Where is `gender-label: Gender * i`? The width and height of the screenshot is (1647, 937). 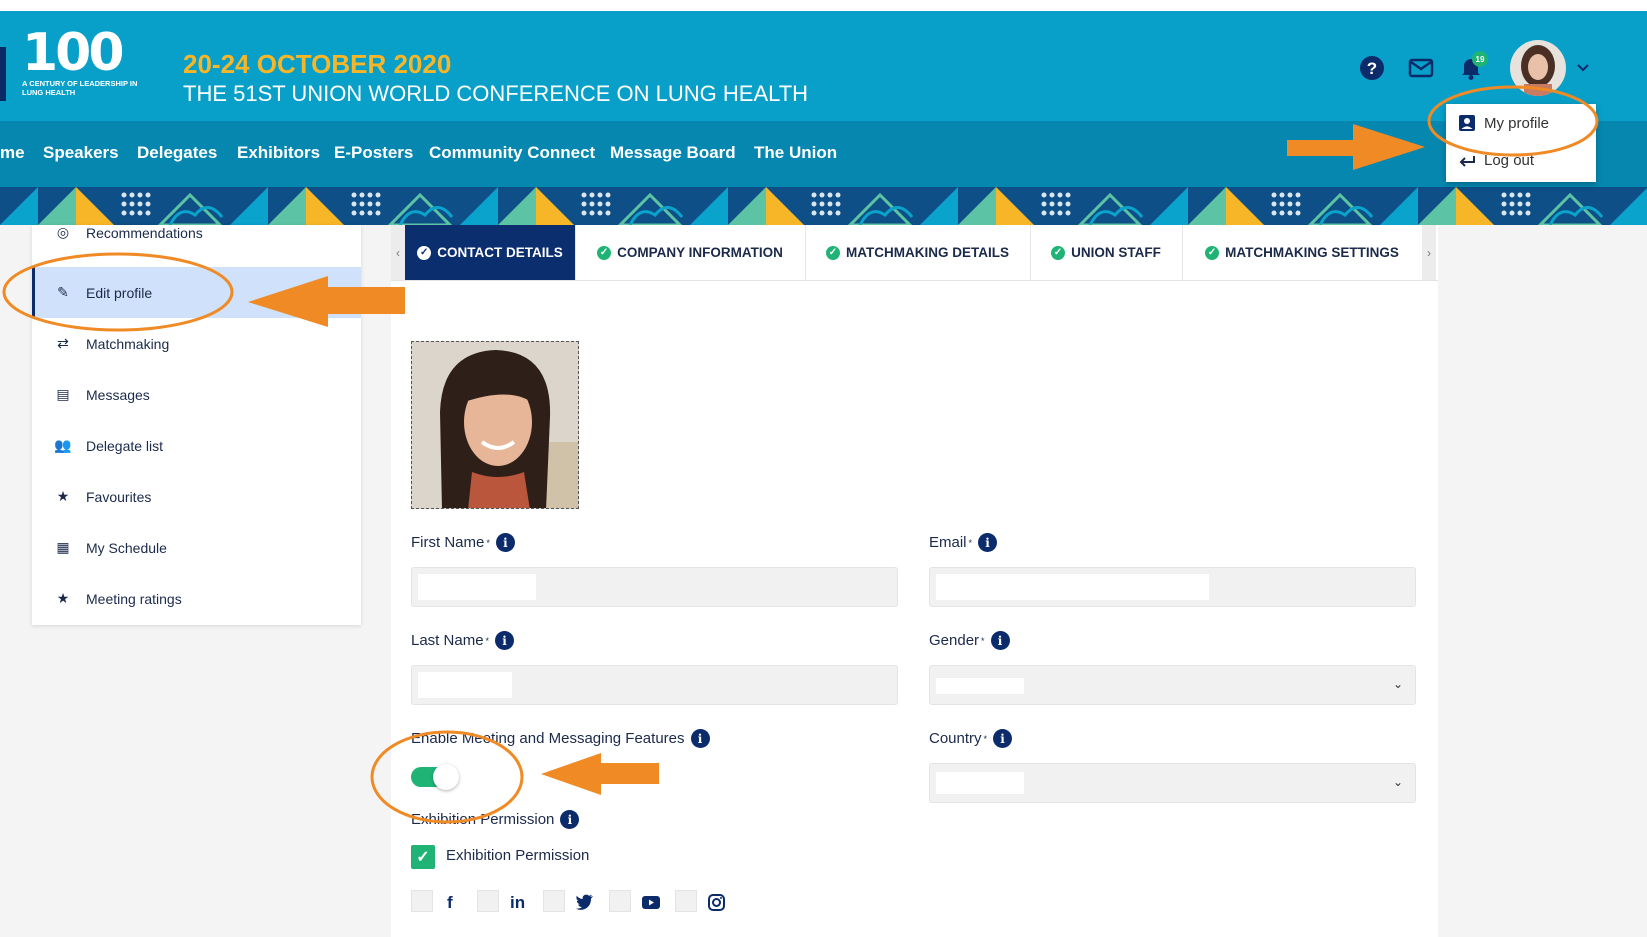
gender-label: Gender * i is located at coordinates (969, 640).